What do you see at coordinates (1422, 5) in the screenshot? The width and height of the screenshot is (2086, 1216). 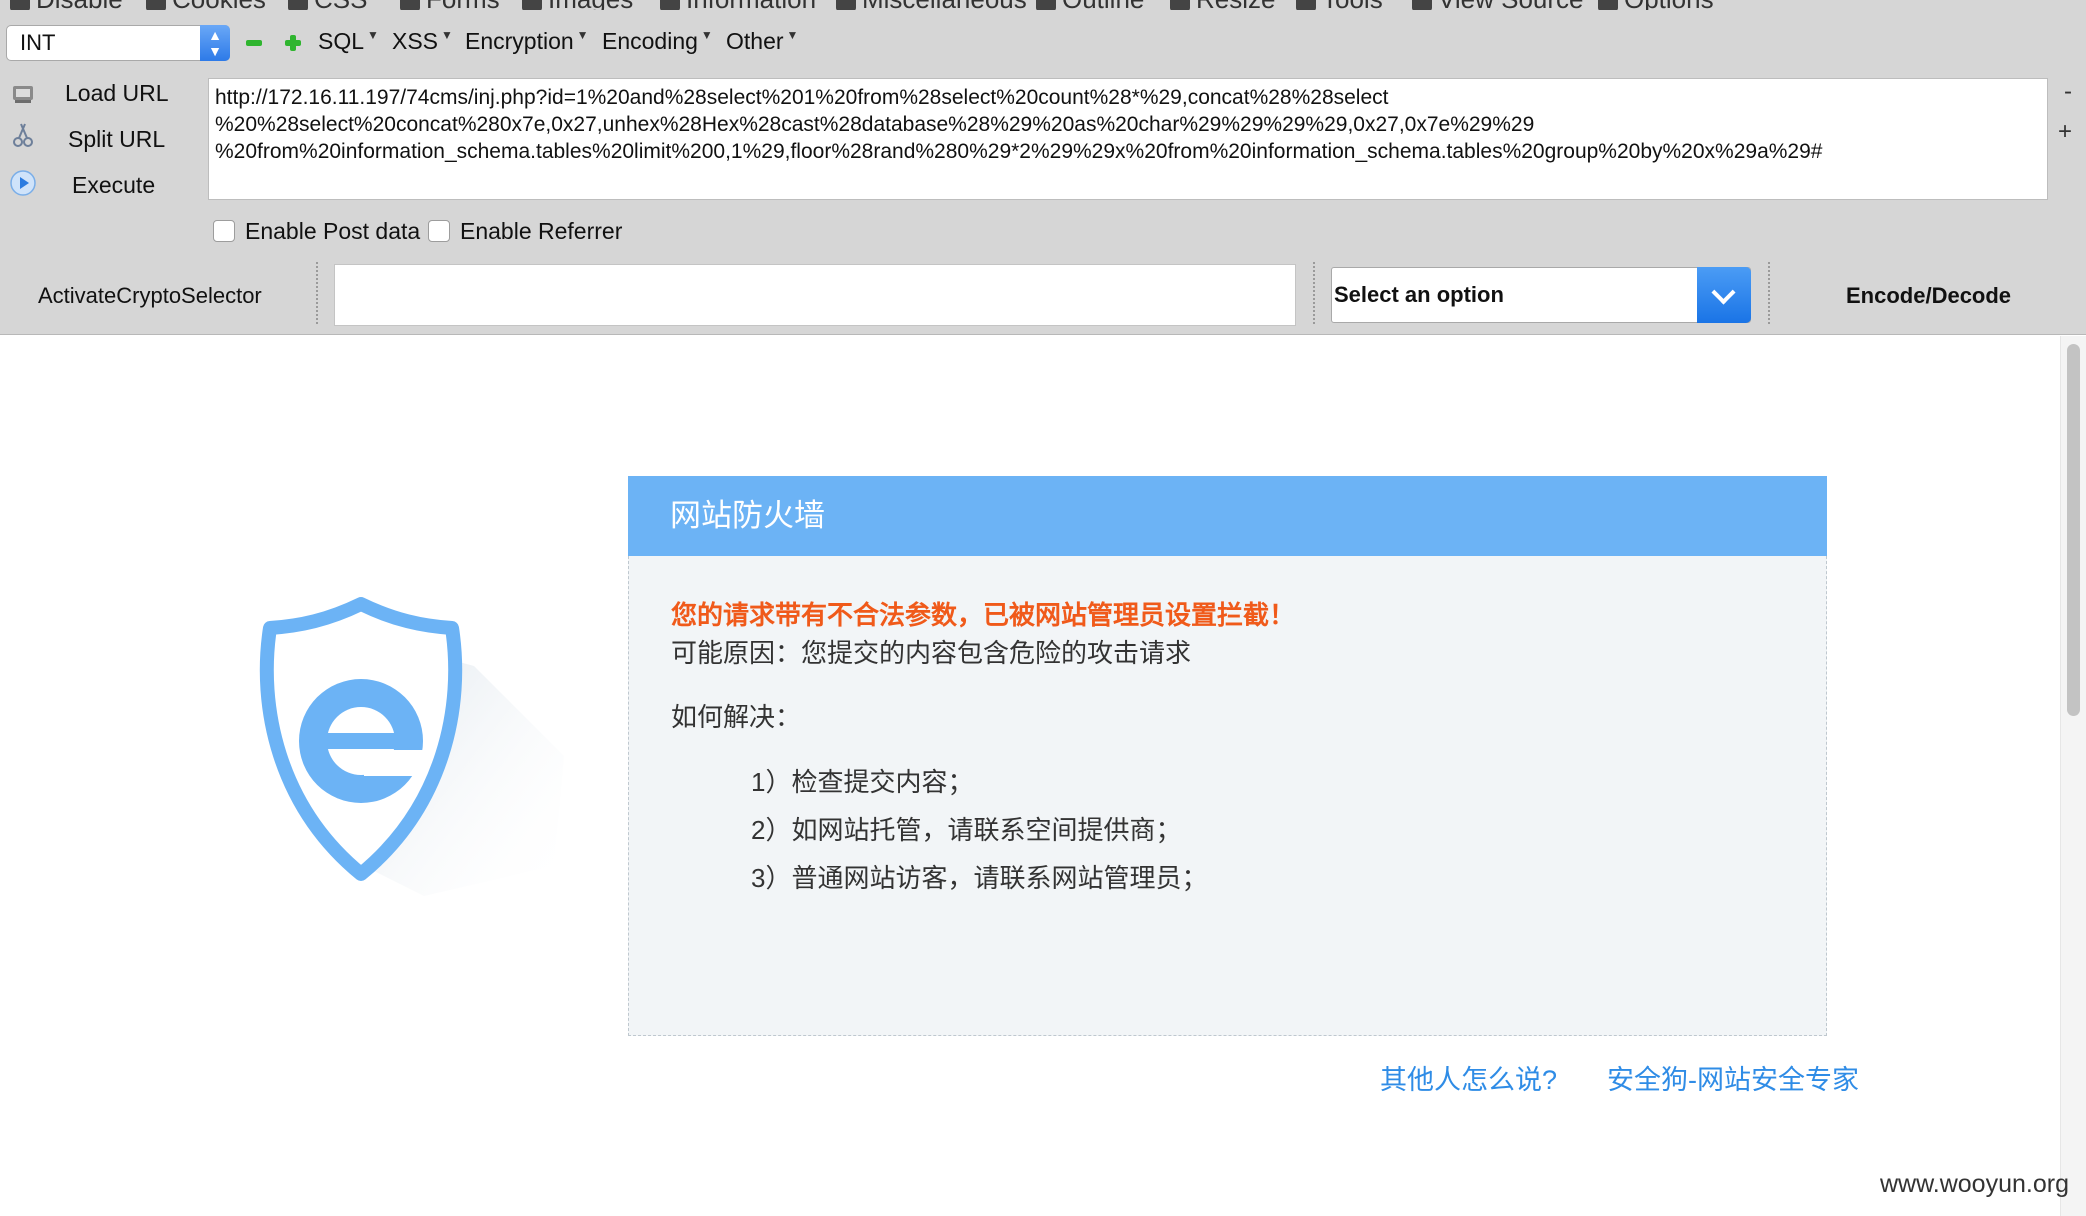 I see `view-source-icon` at bounding box center [1422, 5].